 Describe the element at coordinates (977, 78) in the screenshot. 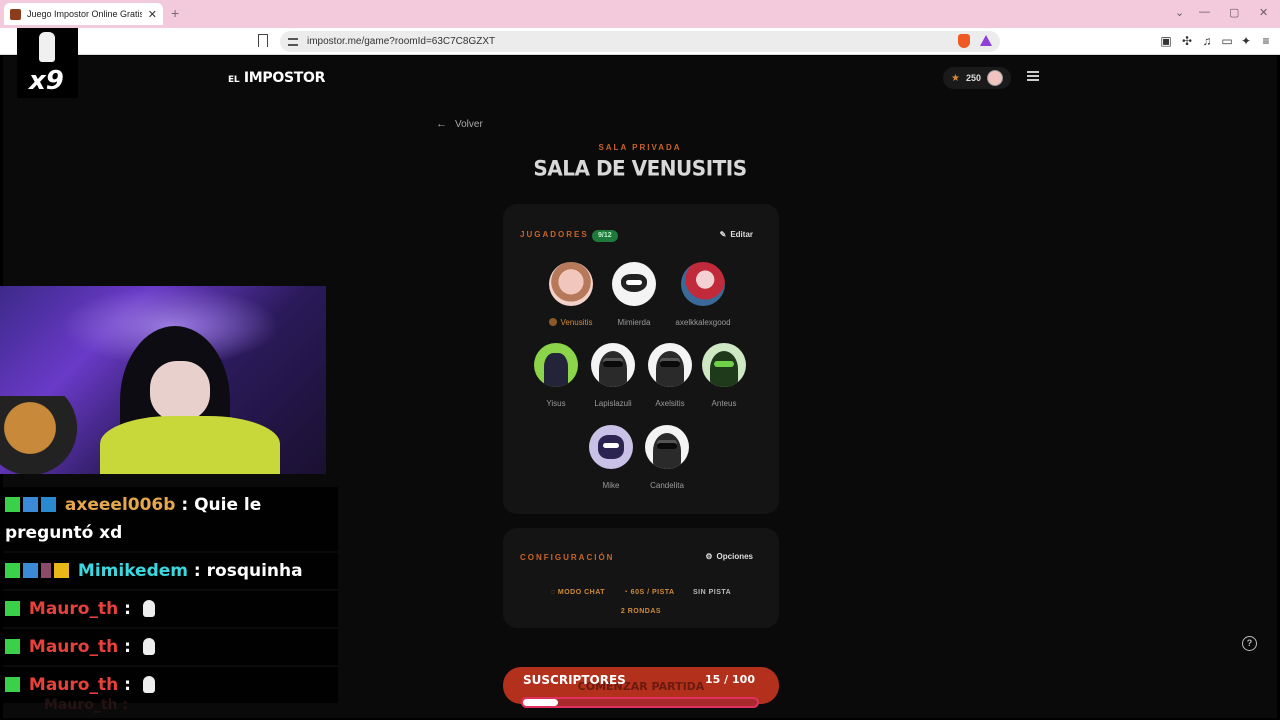

I see `coins-pill: ★ 250` at that location.